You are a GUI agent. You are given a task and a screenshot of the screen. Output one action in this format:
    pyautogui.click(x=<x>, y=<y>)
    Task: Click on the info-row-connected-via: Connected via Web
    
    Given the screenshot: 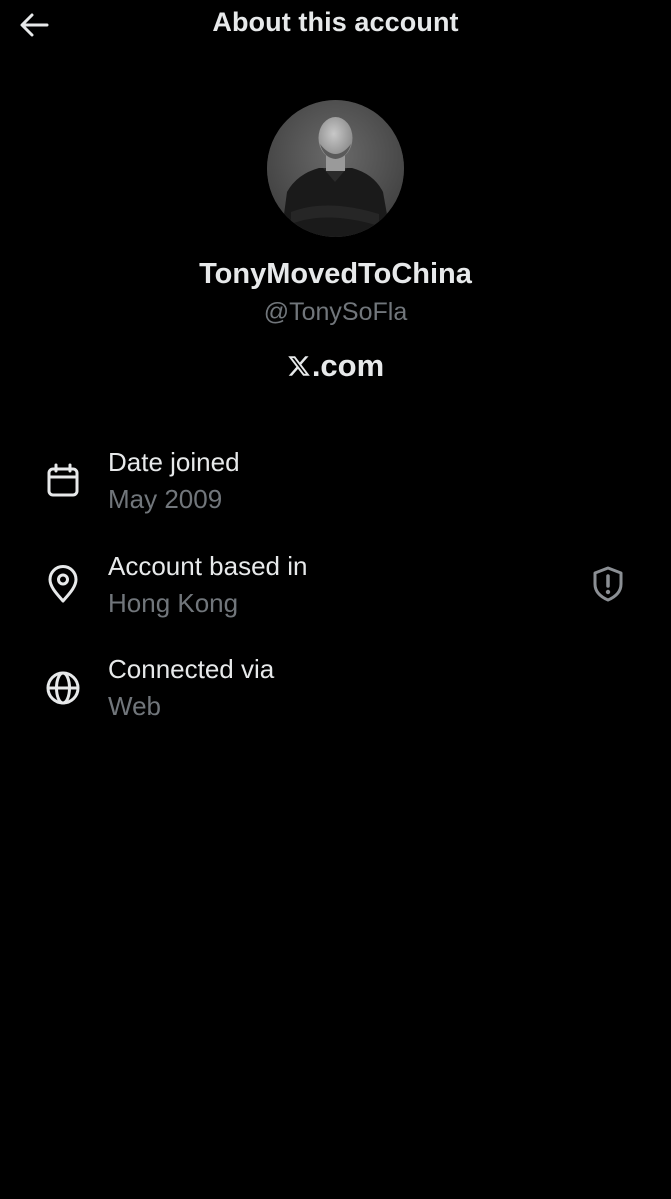 What is the action you would take?
    pyautogui.click(x=335, y=692)
    